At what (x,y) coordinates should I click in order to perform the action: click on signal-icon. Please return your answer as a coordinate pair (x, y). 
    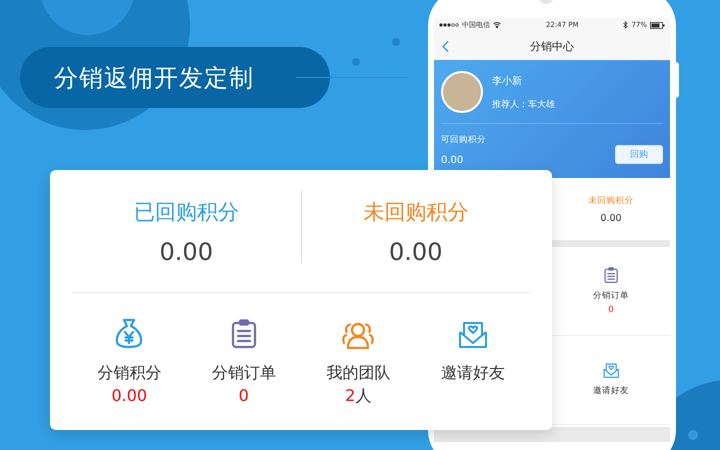
    Looking at the image, I should click on (449, 25).